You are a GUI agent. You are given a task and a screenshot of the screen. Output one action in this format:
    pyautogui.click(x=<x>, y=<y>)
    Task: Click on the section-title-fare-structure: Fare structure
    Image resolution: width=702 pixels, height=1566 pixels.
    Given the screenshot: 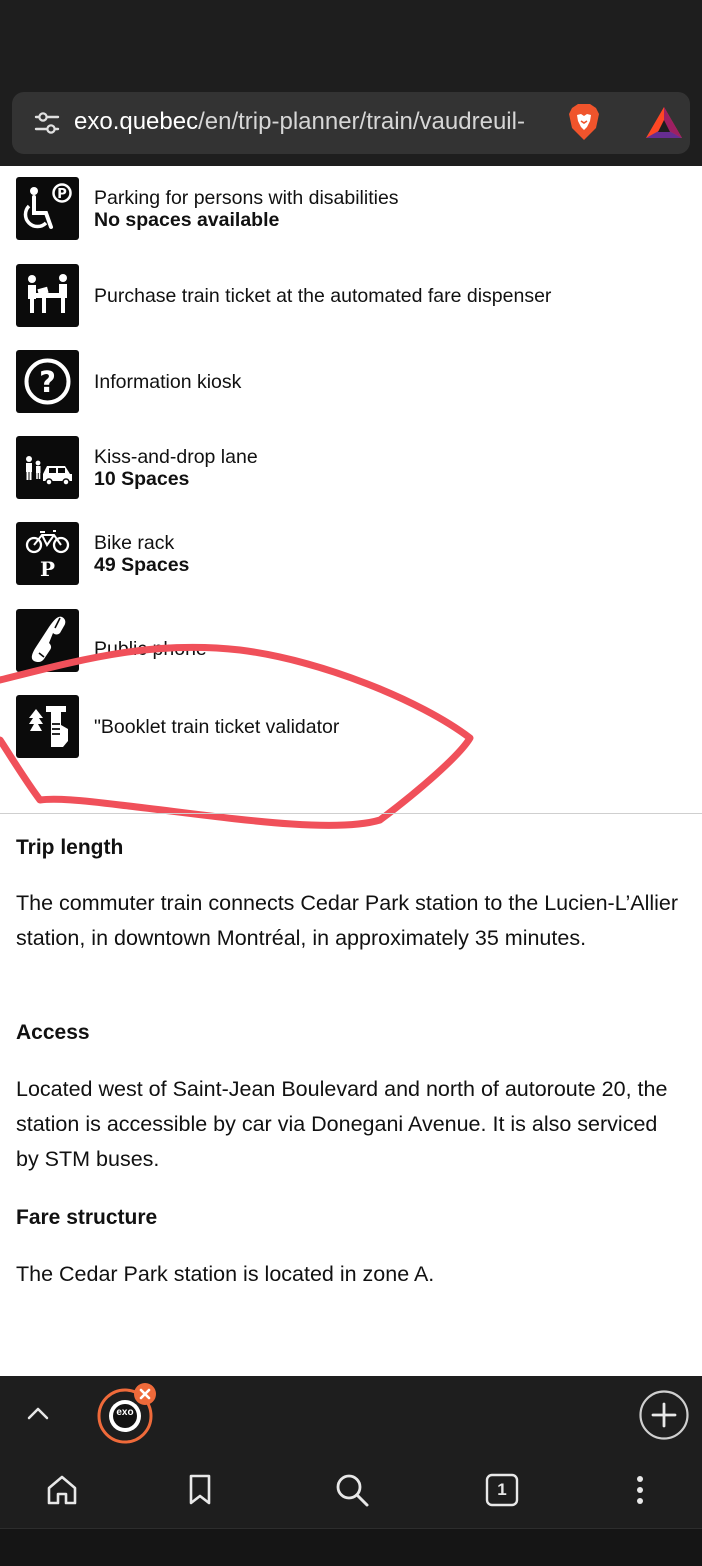 What is the action you would take?
    pyautogui.click(x=87, y=1217)
    